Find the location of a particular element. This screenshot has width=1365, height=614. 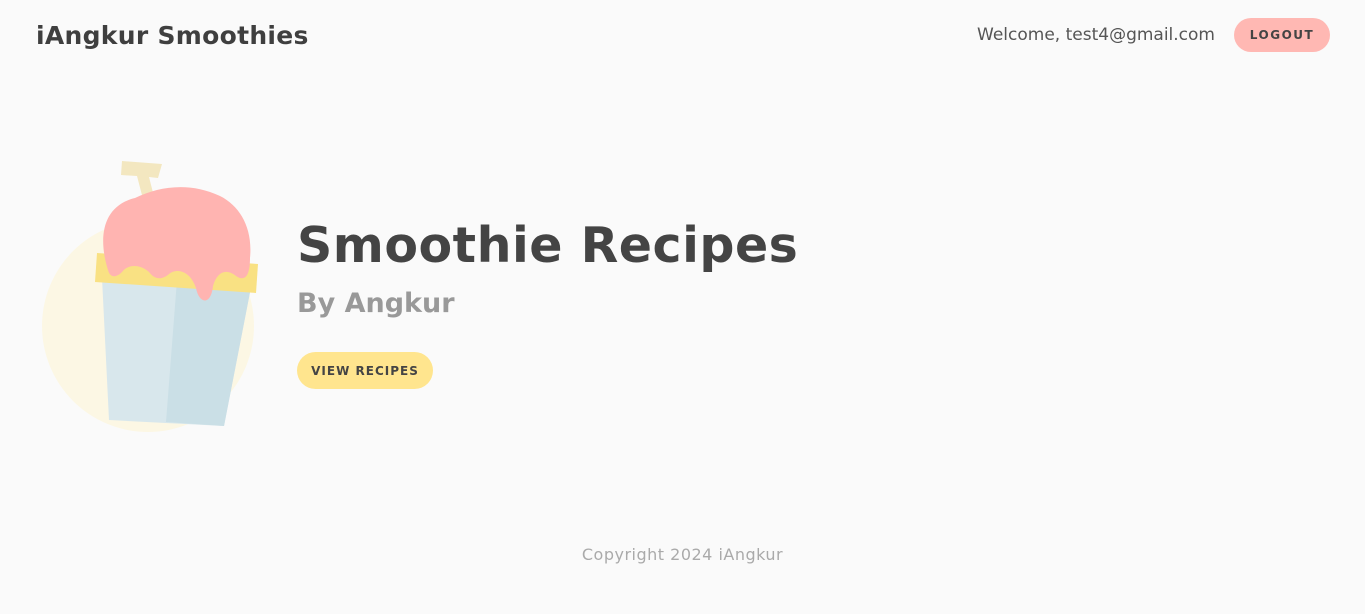

footer-copyright: Copyright 2024 iAngkur is located at coordinates (682, 554).